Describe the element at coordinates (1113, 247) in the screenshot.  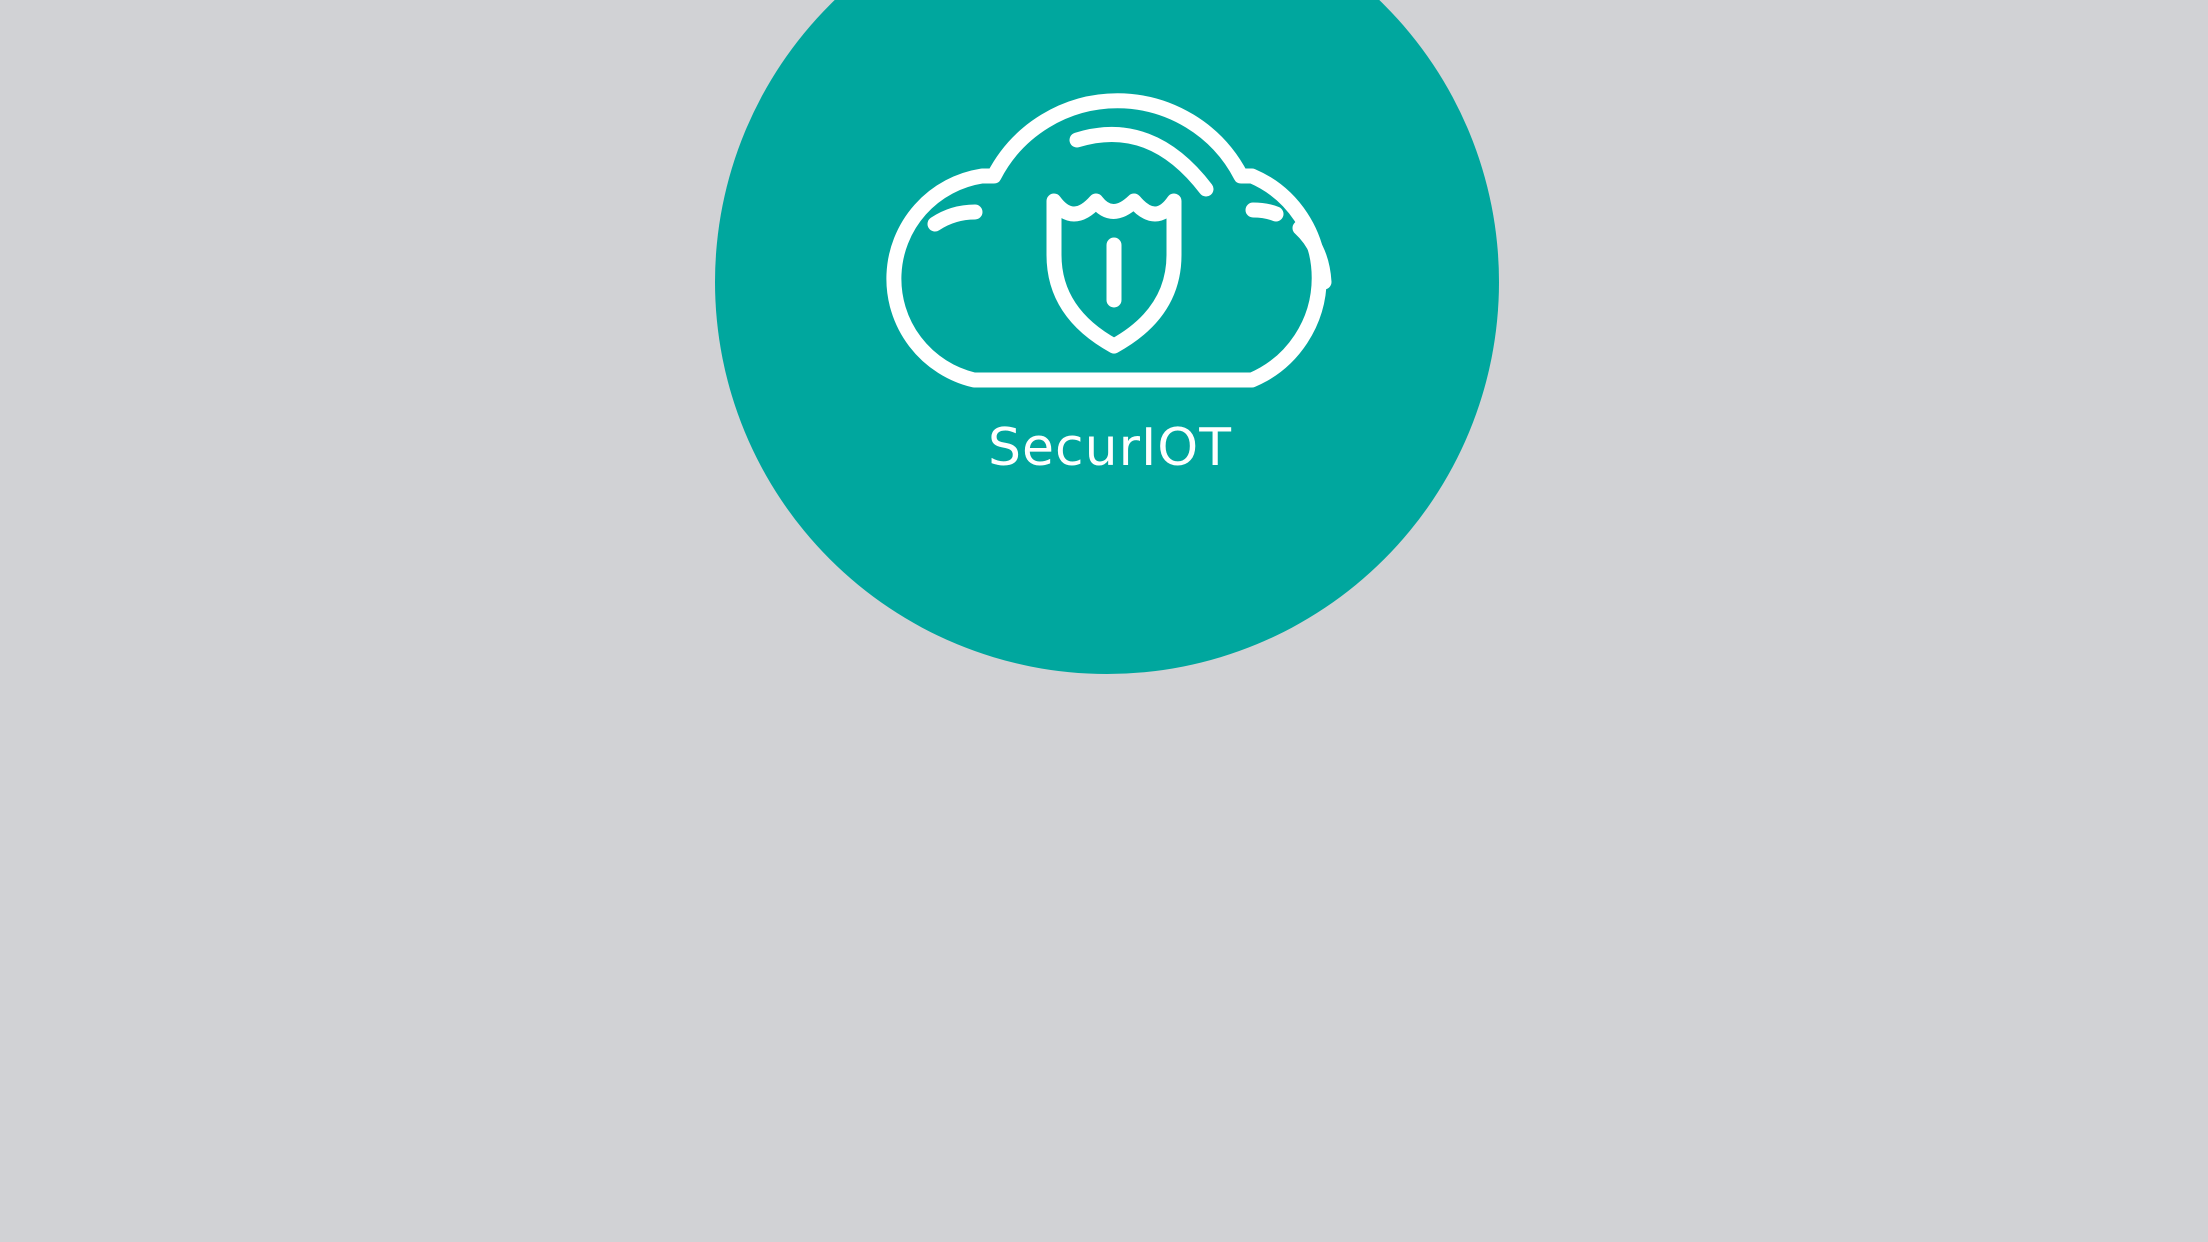
I see `cloud-shield-icon` at that location.